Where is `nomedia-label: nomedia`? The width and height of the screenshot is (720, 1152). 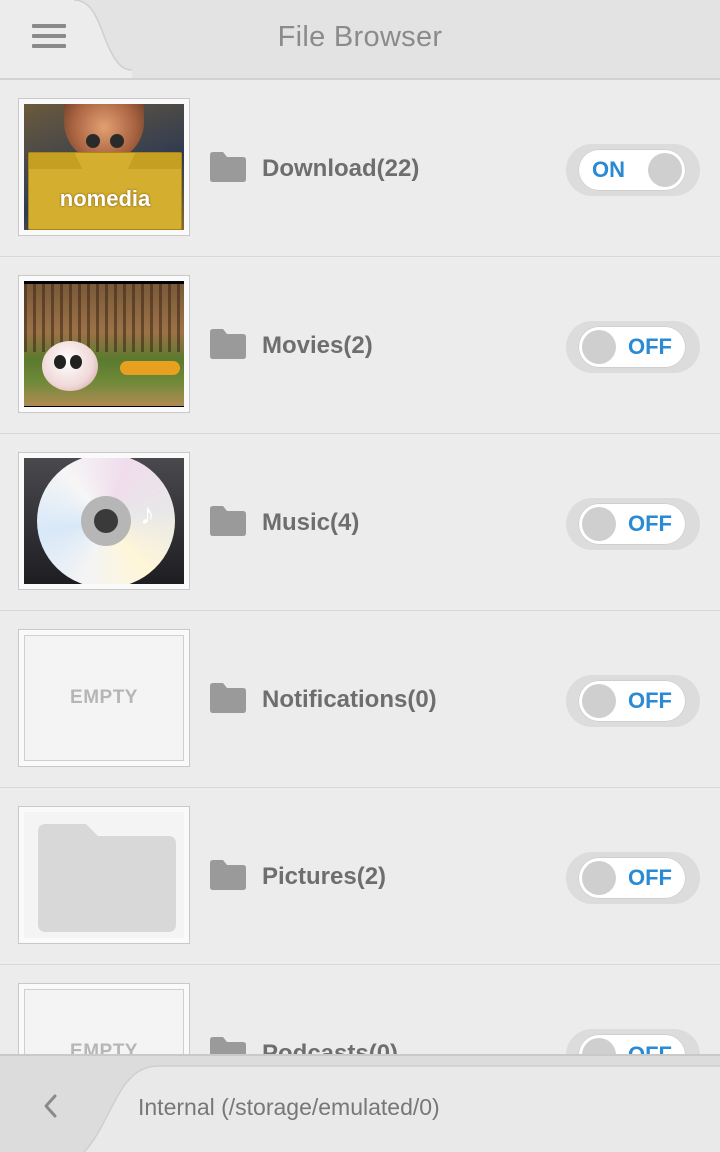
nomedia-label: nomedia is located at coordinates (105, 198).